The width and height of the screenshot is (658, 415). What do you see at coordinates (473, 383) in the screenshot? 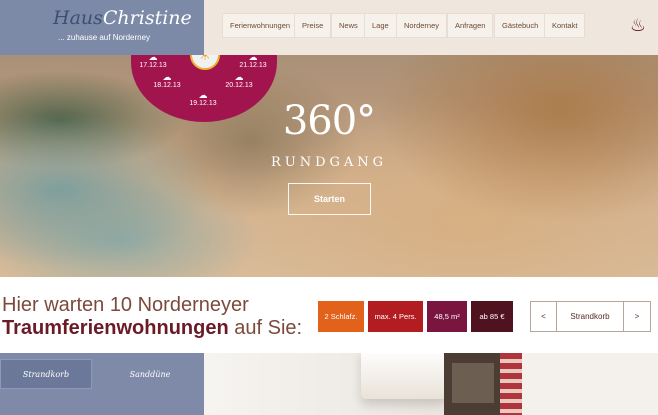
I see `cabinet-glass` at bounding box center [473, 383].